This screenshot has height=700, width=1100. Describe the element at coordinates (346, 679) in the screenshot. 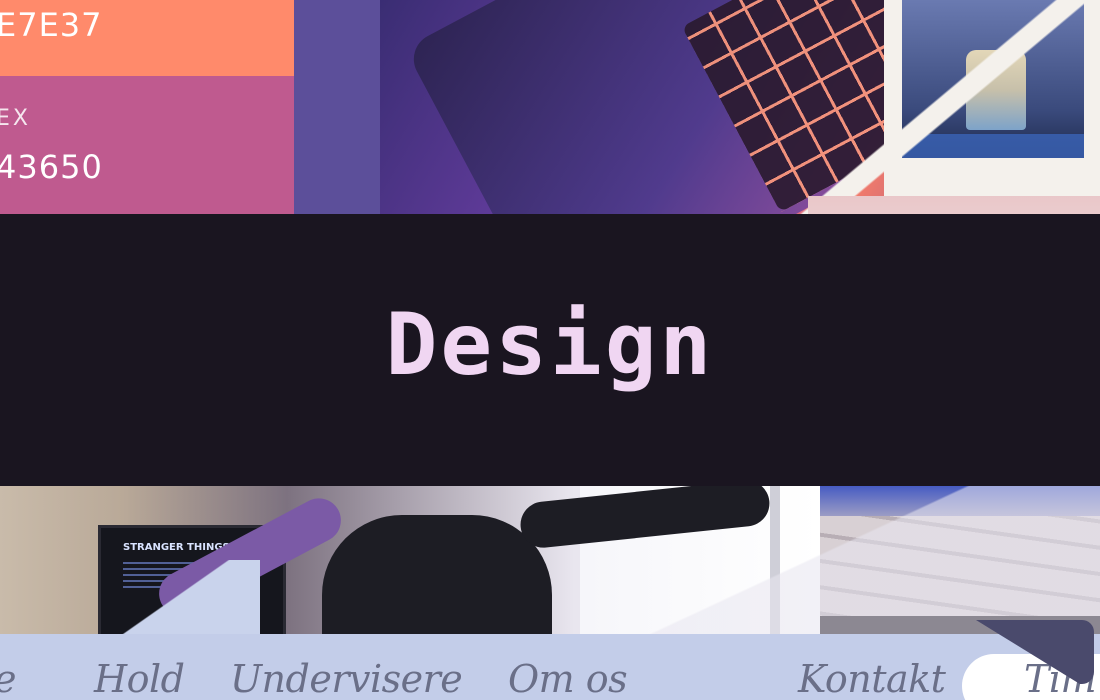

I see `nav-link-undervisere: Undervisere` at that location.